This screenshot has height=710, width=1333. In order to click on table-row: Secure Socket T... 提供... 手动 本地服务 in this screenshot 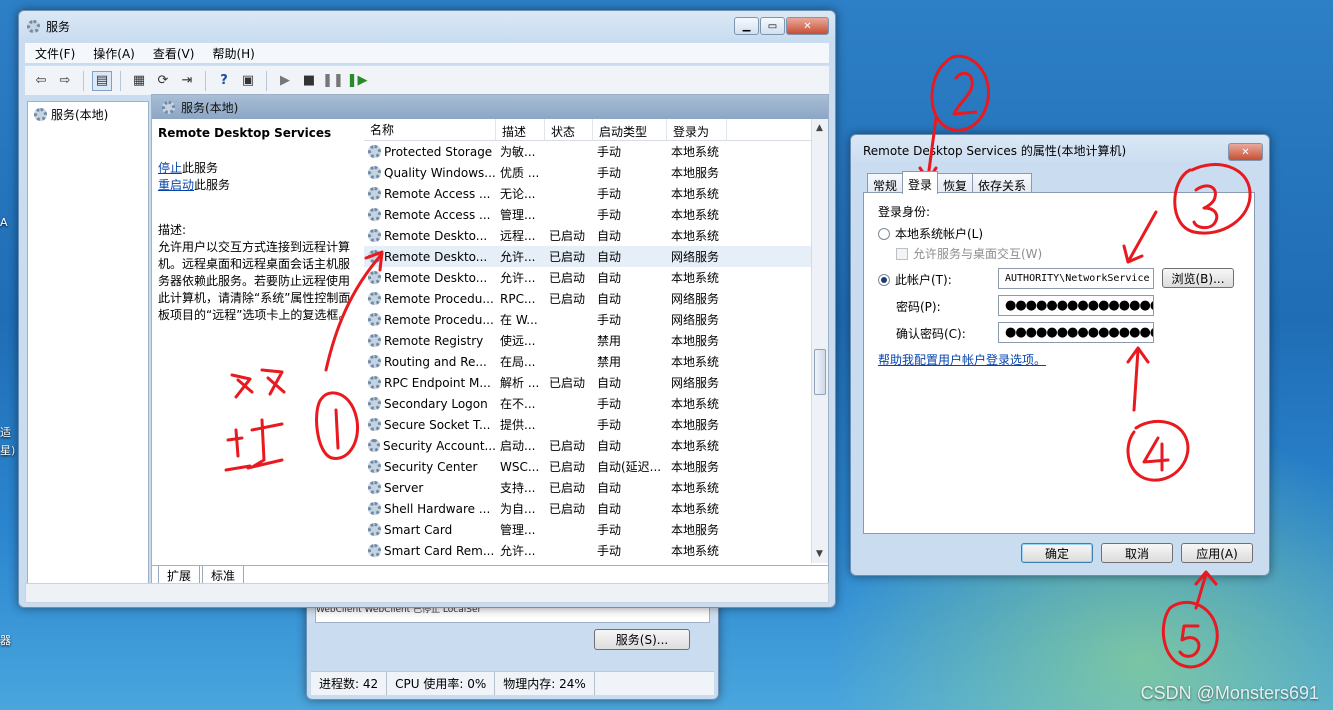, I will do `click(596, 424)`.